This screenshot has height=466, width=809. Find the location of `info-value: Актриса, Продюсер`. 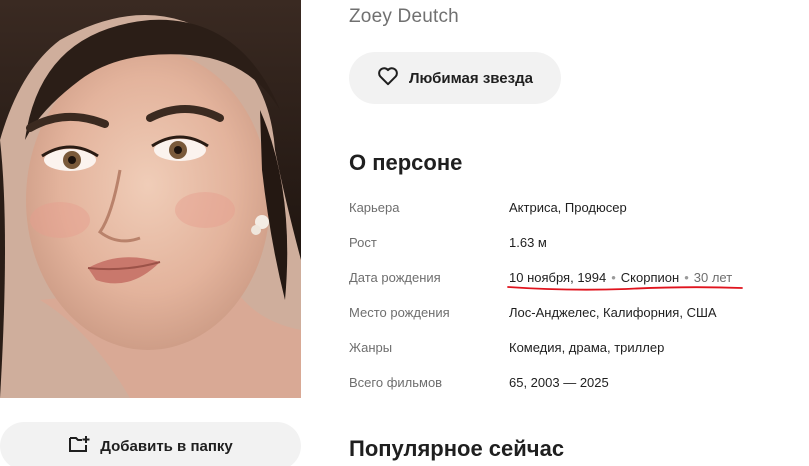

info-value: Актриса, Продюсер is located at coordinates (568, 207).